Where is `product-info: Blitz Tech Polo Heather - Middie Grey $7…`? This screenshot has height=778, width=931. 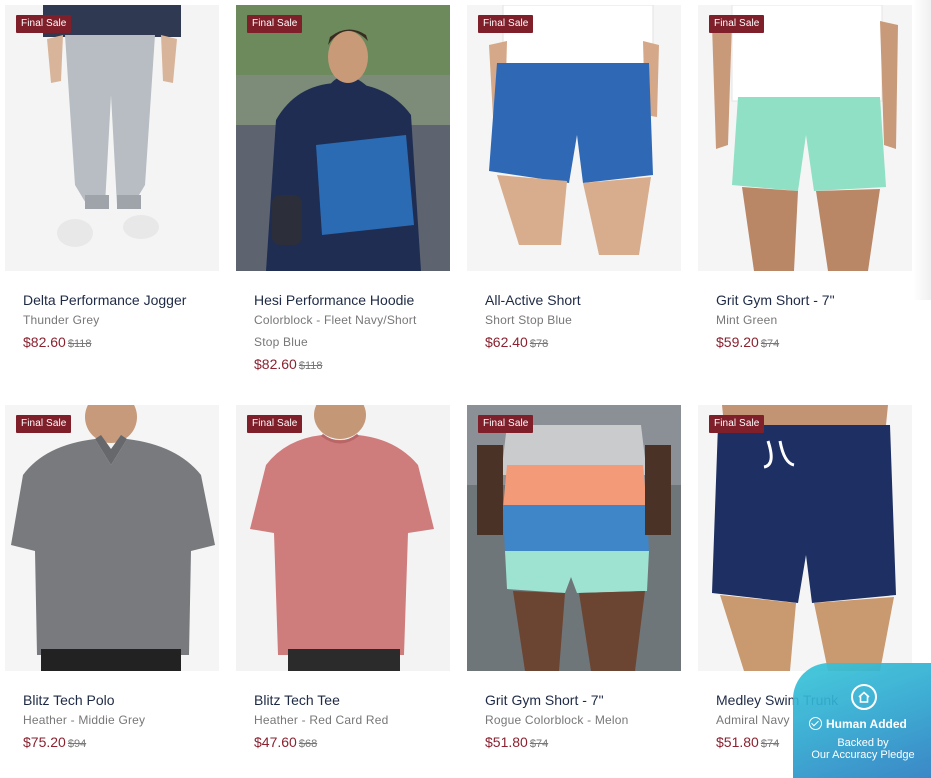 product-info: Blitz Tech Polo Heather - Middie Grey $7… is located at coordinates (84, 723).